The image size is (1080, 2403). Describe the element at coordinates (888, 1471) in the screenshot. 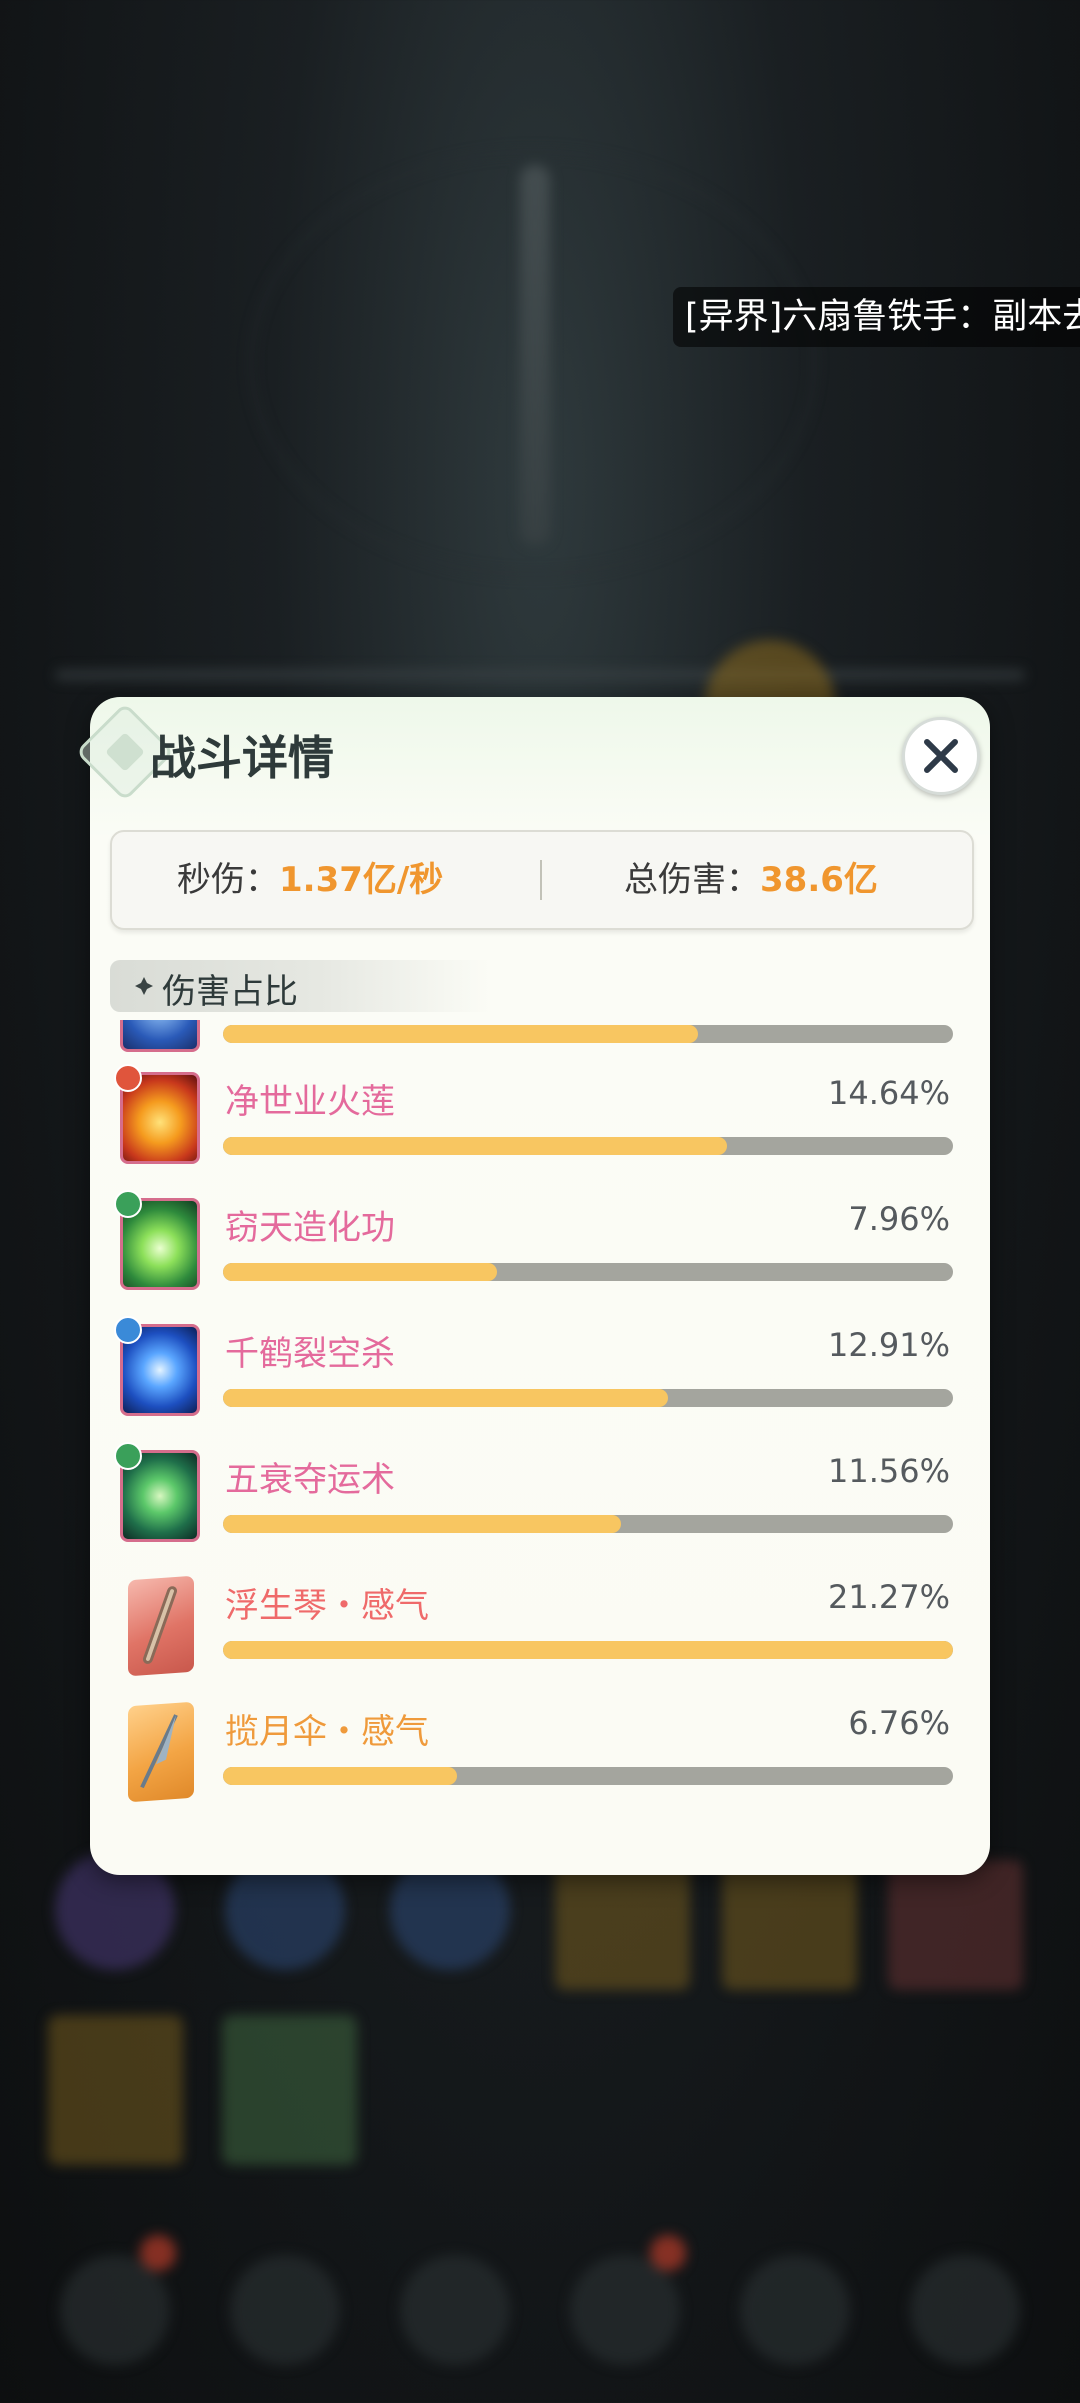

I see `damage-percent: 11.56%` at that location.